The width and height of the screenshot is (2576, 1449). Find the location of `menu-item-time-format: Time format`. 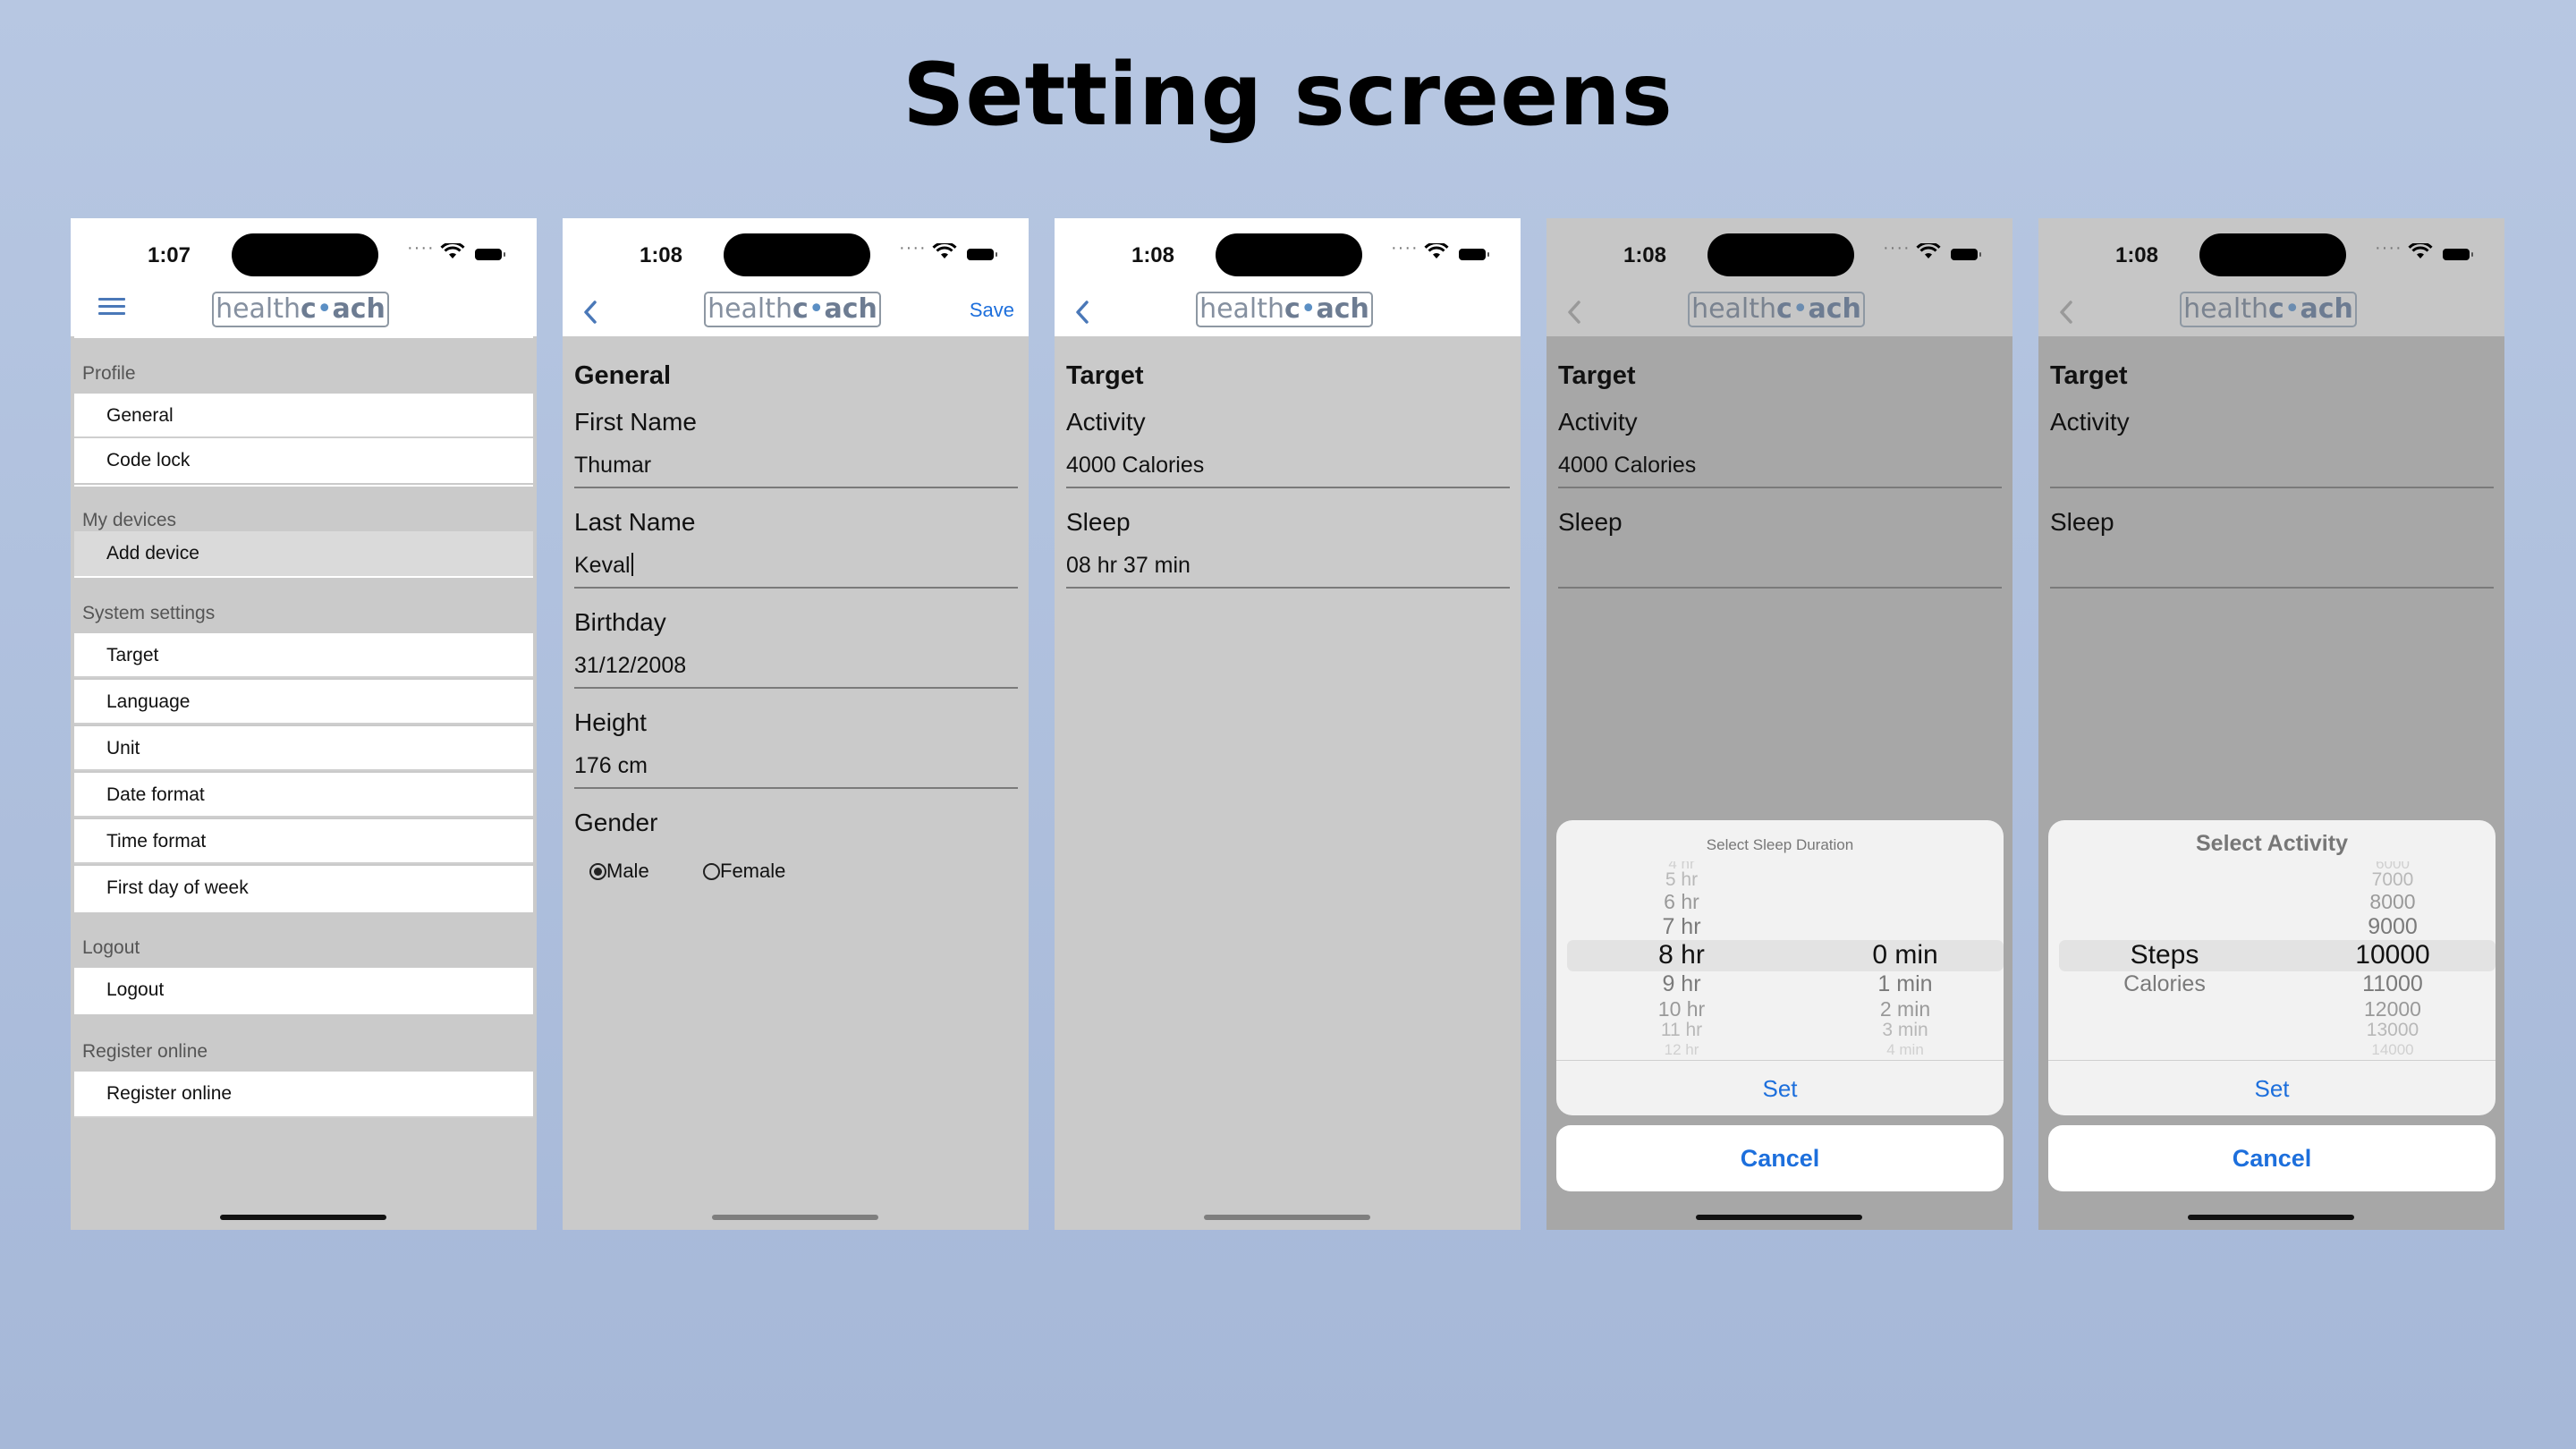

menu-item-time-format: Time format is located at coordinates (303, 841).